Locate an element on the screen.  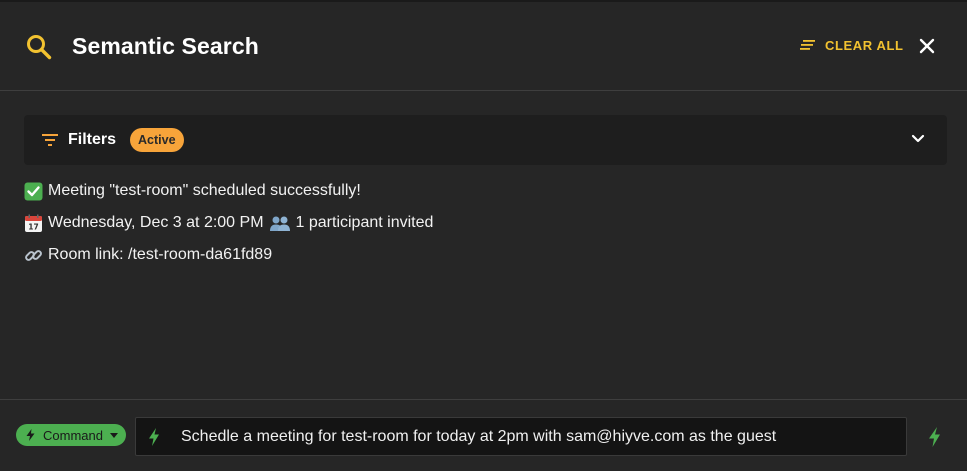
check-mark-emoji is located at coordinates (33, 191).